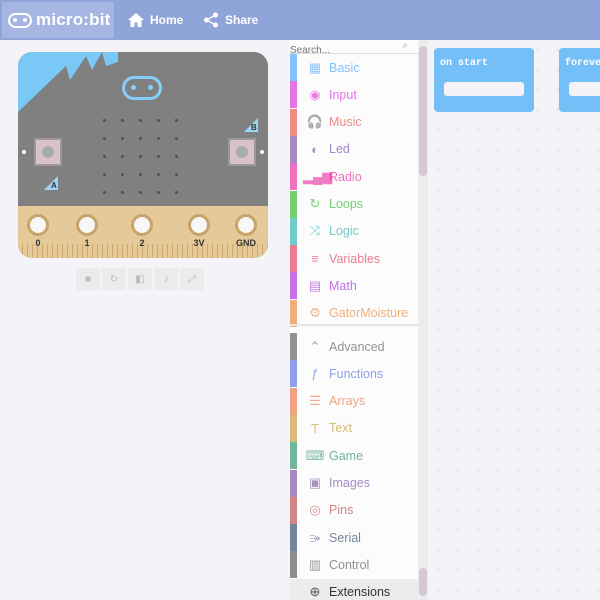  I want to click on button-a, so click(48, 152).